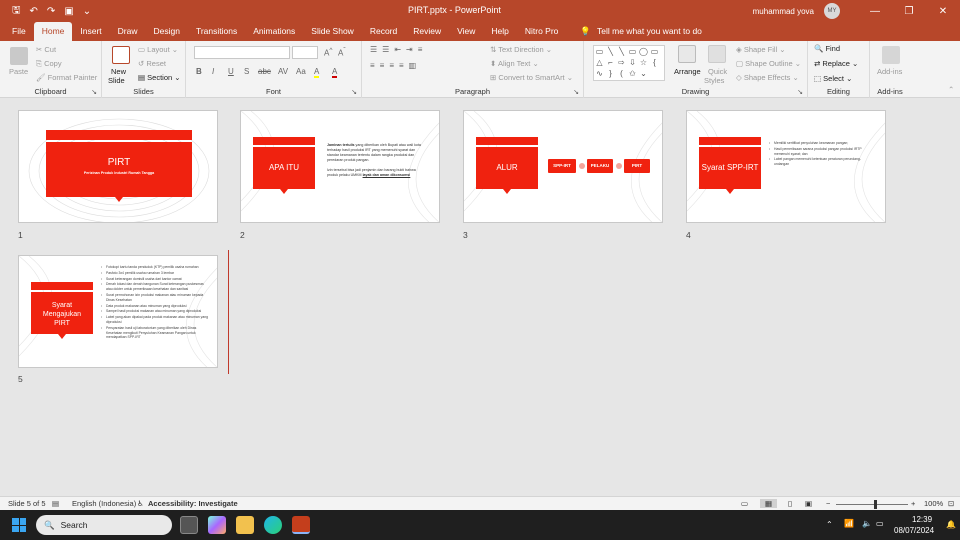 This screenshot has height=540, width=960. I want to click on tab-home: Home, so click(53, 31).